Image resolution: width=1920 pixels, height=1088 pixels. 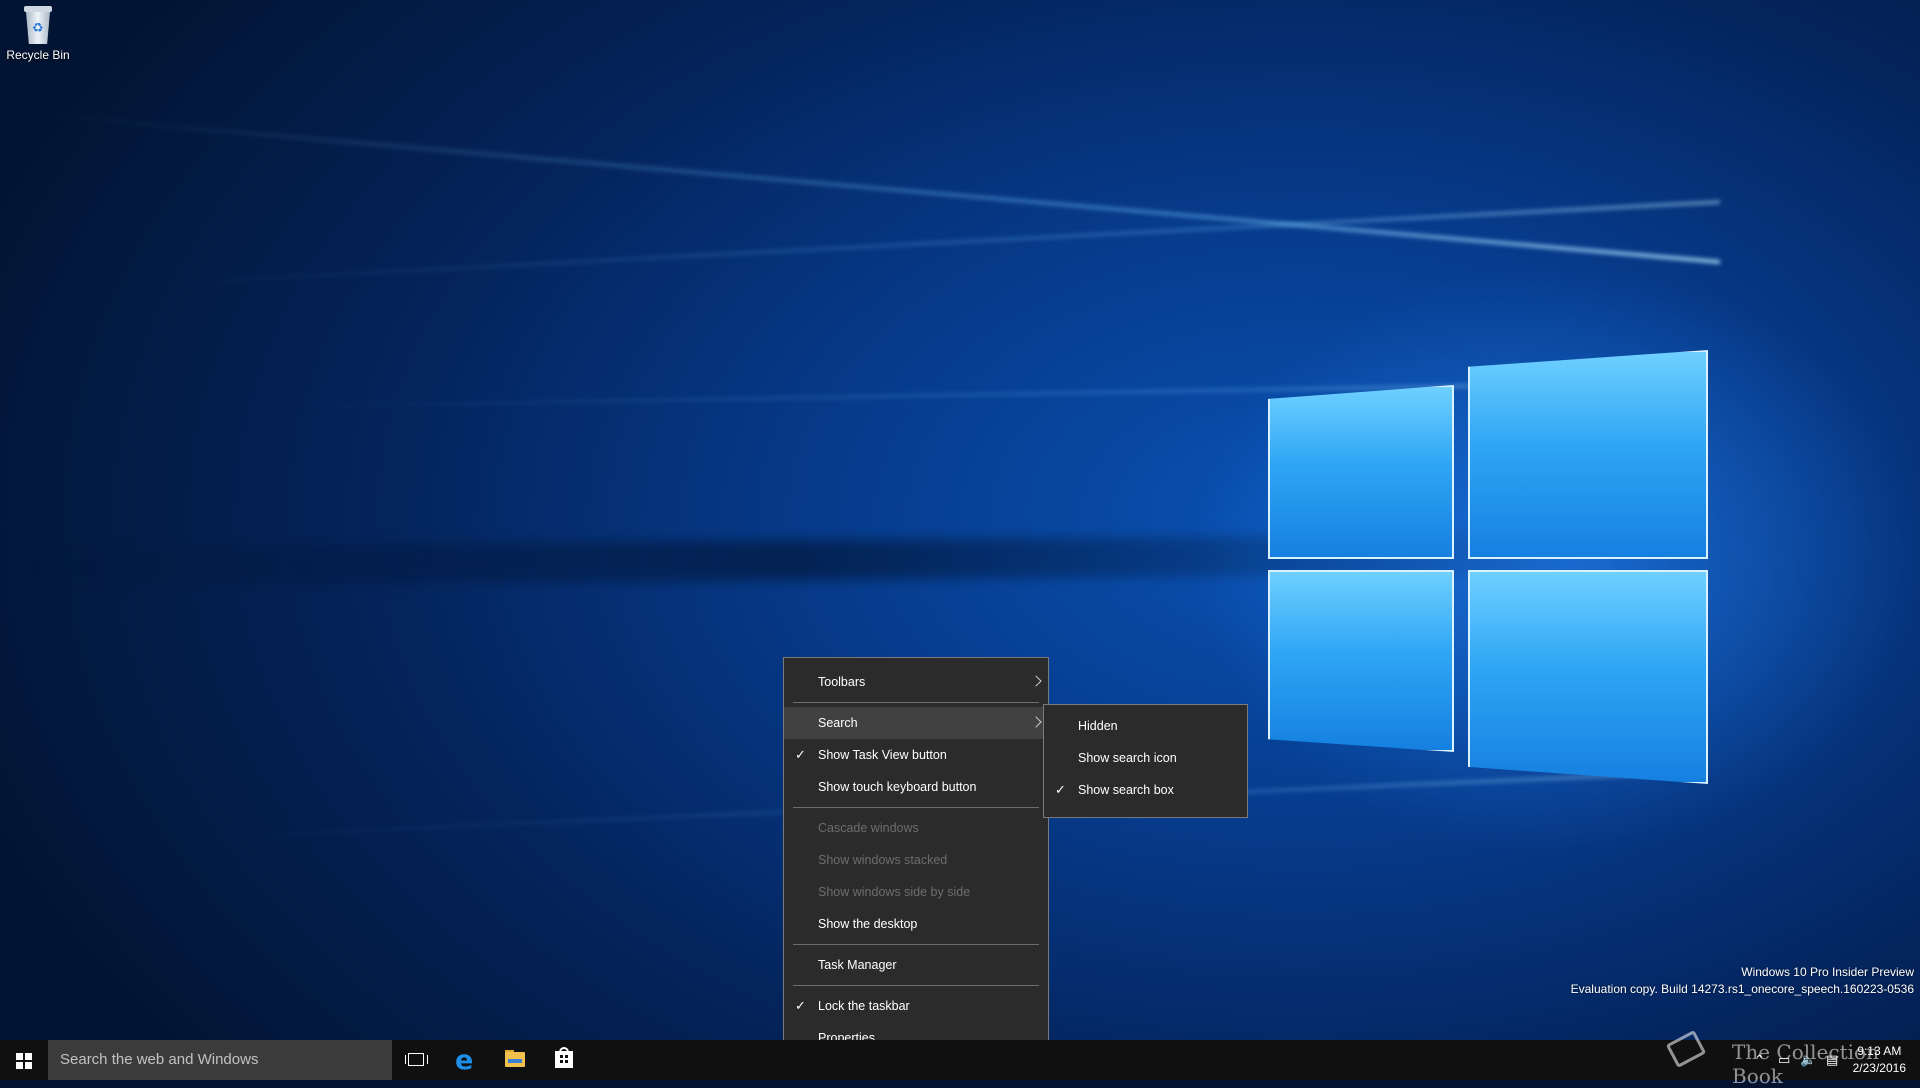 I want to click on menu-item-label: Show the desktop, so click(x=868, y=924).